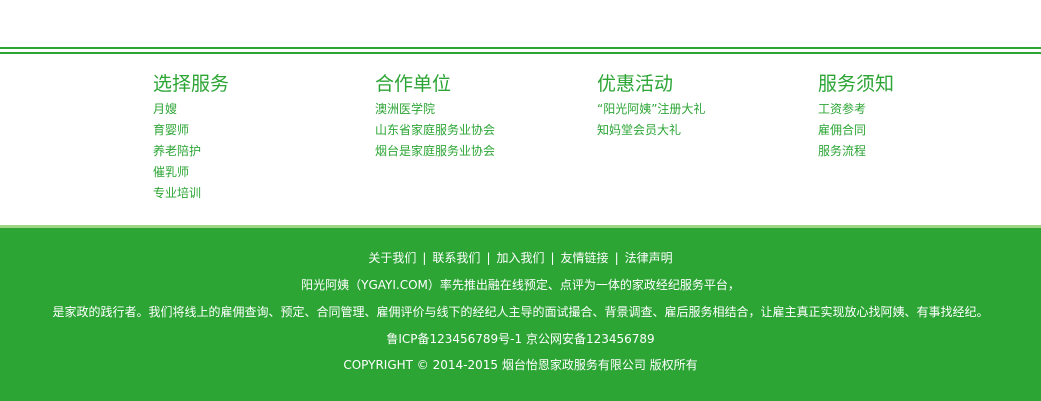 This screenshot has height=401, width=1041. Describe the element at coordinates (253, 109) in the screenshot. I see `link-yuesao: 月嫂` at that location.